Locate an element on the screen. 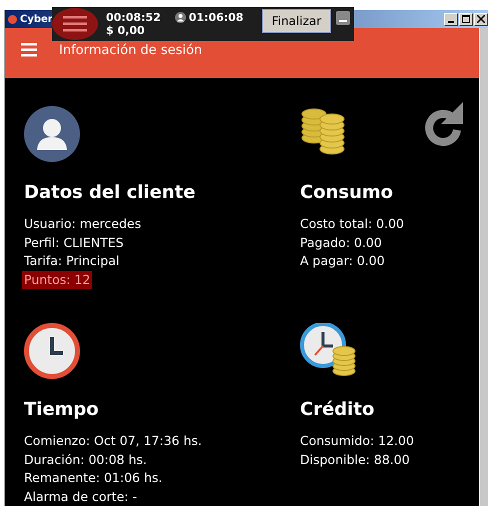  minimize-button is located at coordinates (451, 19).